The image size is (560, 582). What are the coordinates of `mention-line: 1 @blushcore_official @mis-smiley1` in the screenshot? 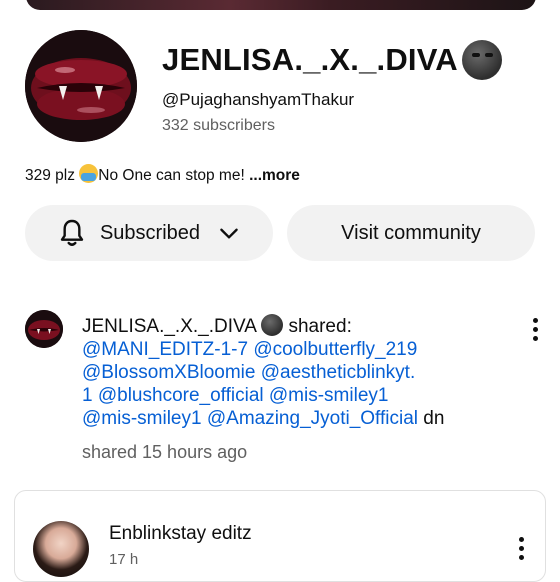 It's located at (282, 395).